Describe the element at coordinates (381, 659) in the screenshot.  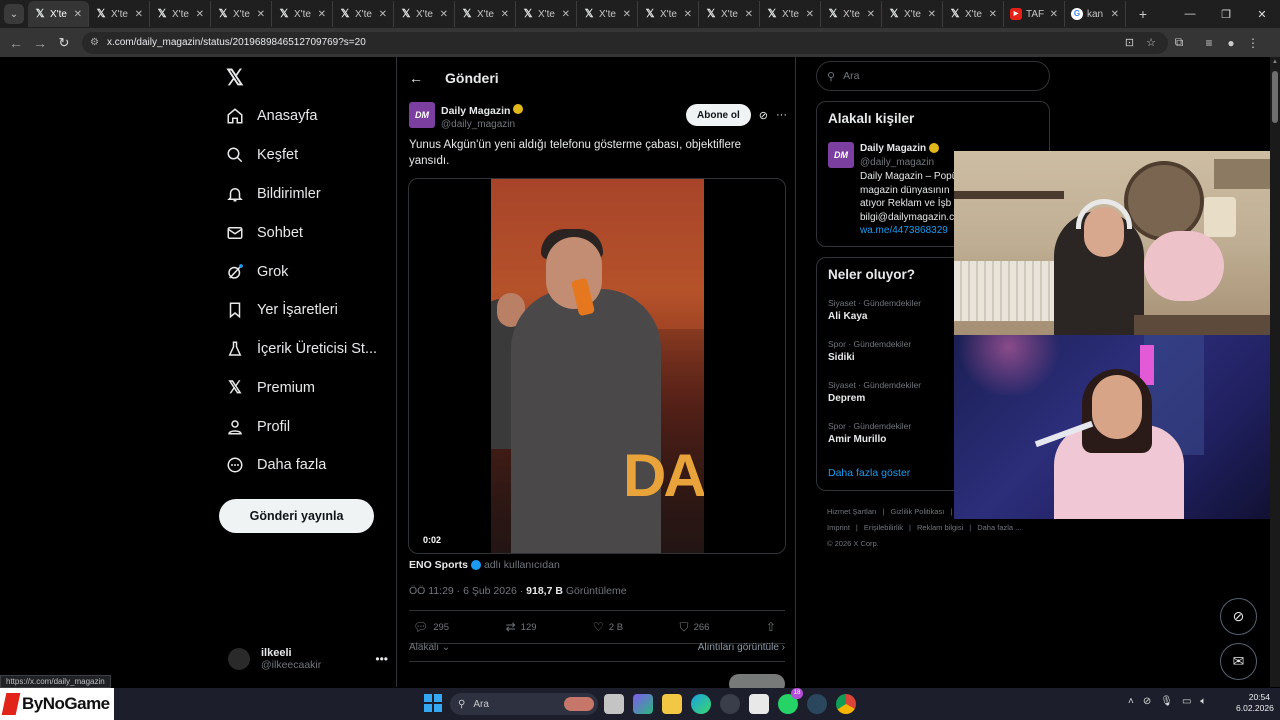
I see `more-dots-icon: •••` at that location.